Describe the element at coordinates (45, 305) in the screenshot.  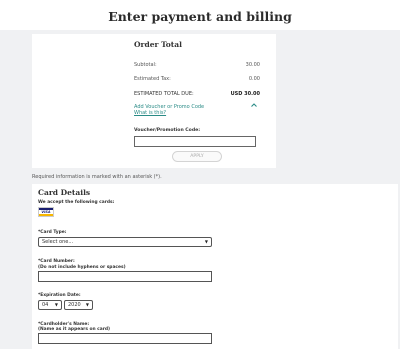
I see `expiration-month-value: 04` at that location.